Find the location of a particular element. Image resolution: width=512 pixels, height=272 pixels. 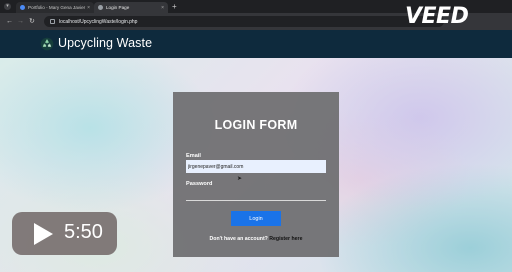

signup-prompt-row: Don't have an account? Register here is located at coordinates (256, 239).